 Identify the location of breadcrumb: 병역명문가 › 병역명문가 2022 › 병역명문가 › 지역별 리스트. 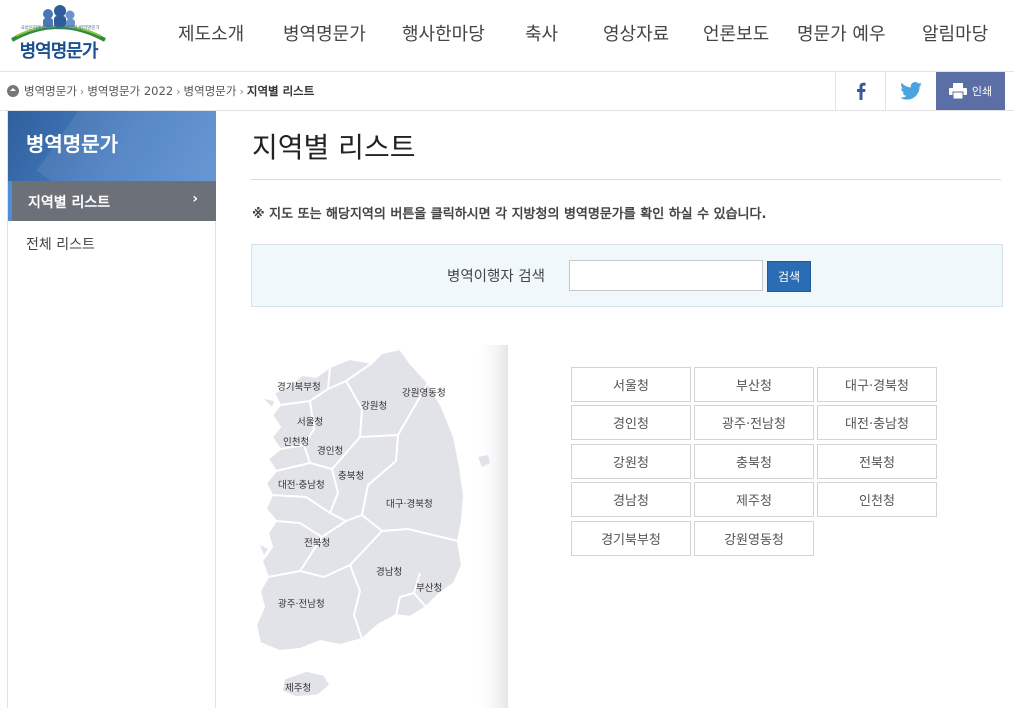
(160, 91).